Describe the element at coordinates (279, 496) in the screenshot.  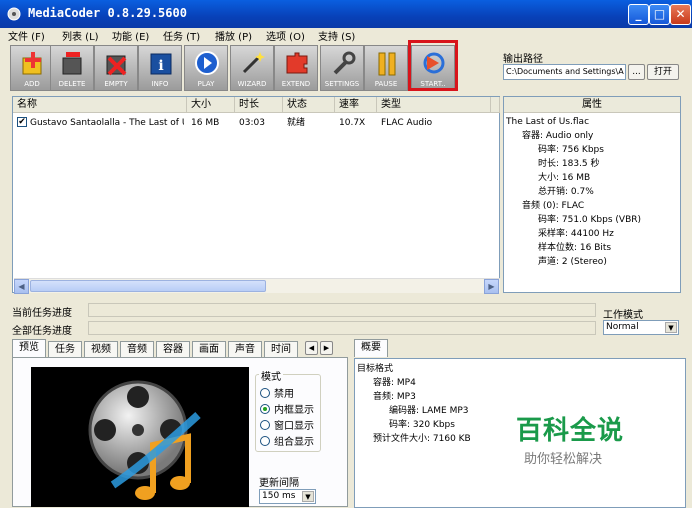
I see `interval-value: 150 ms` at that location.